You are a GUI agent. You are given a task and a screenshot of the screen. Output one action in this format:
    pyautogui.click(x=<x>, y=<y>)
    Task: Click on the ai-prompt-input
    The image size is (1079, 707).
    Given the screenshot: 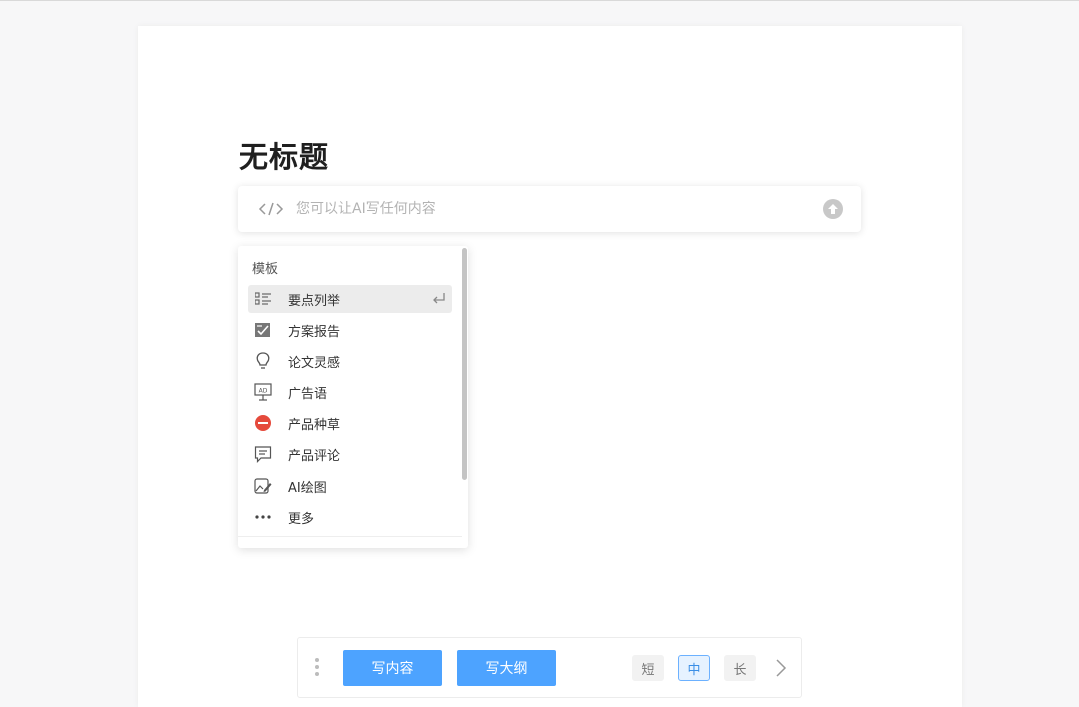 What is the action you would take?
    pyautogui.click(x=546, y=209)
    